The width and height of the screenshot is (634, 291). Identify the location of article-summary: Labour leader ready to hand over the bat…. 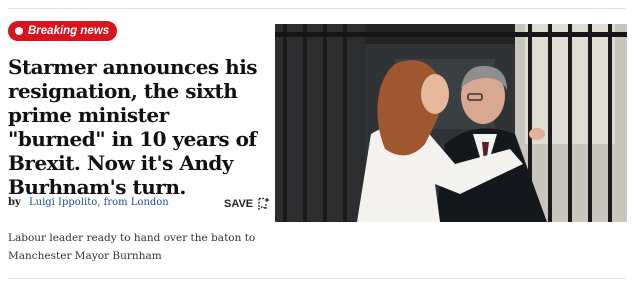
(132, 247).